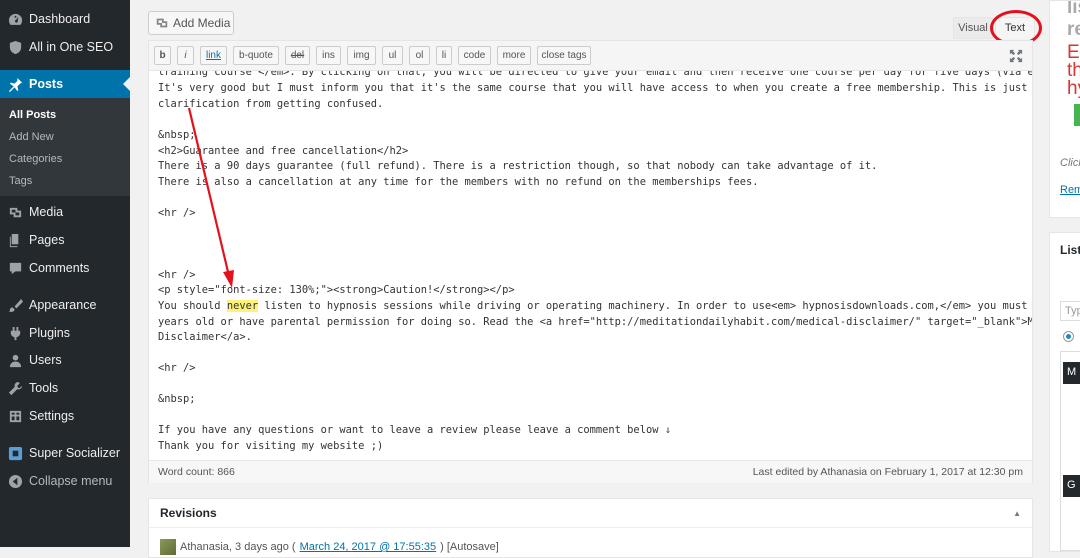  I want to click on qt-ul-button: ul, so click(392, 55).